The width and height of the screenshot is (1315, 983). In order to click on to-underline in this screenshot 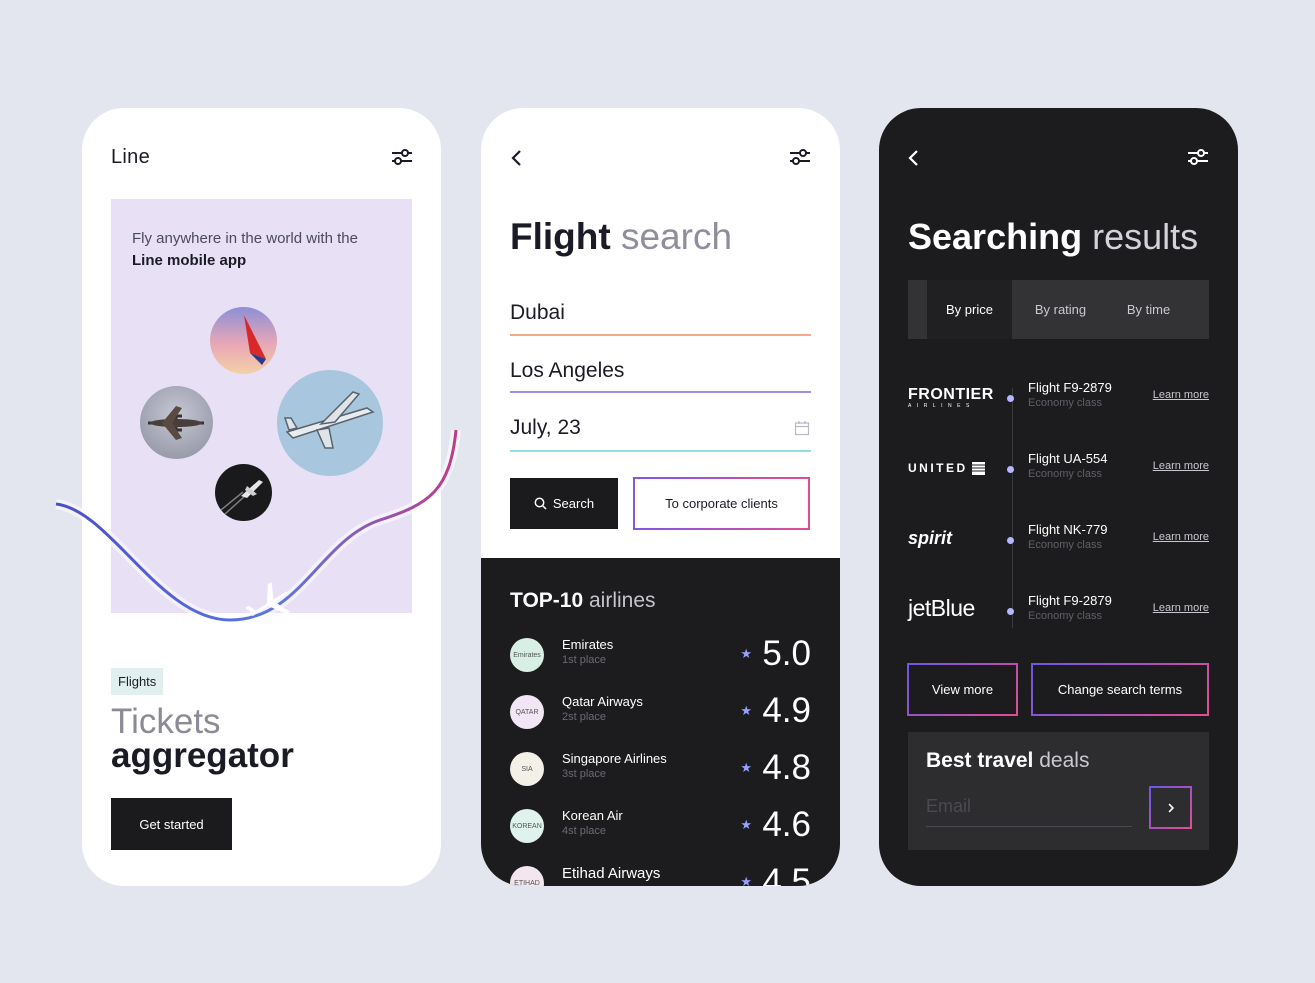, I will do `click(660, 392)`.